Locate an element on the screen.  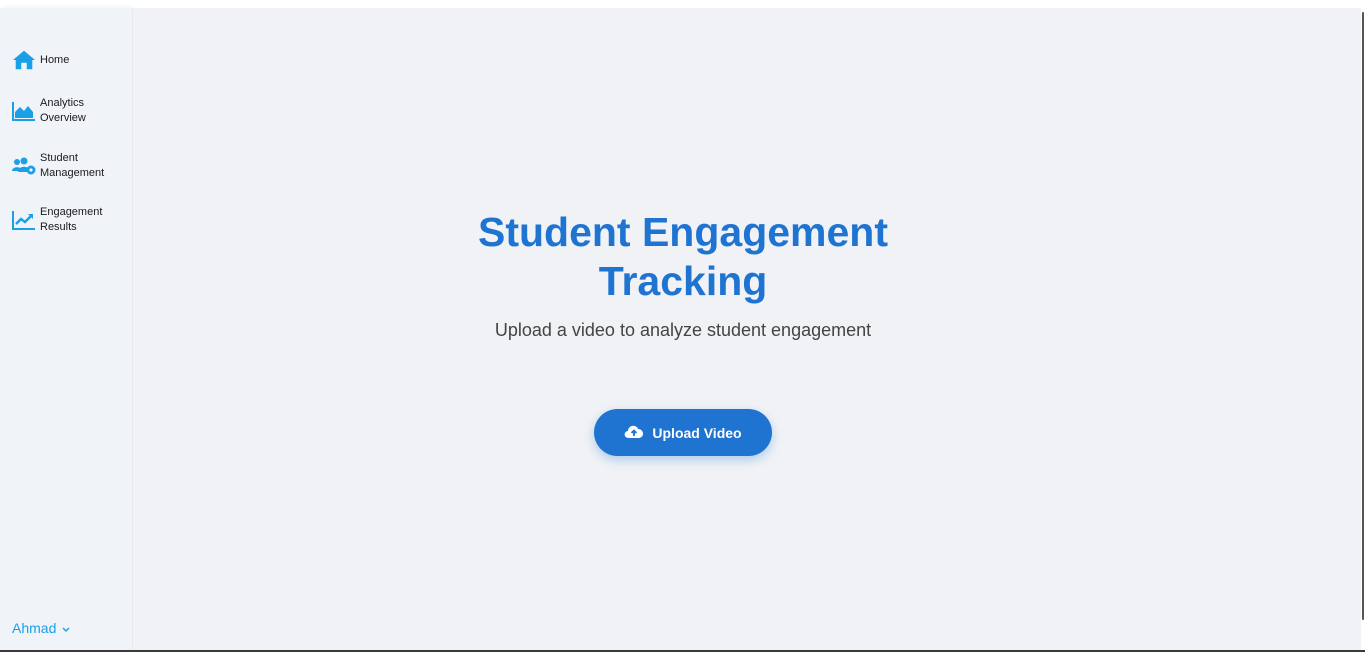
sidebar-item-home: Home is located at coordinates (40, 60).